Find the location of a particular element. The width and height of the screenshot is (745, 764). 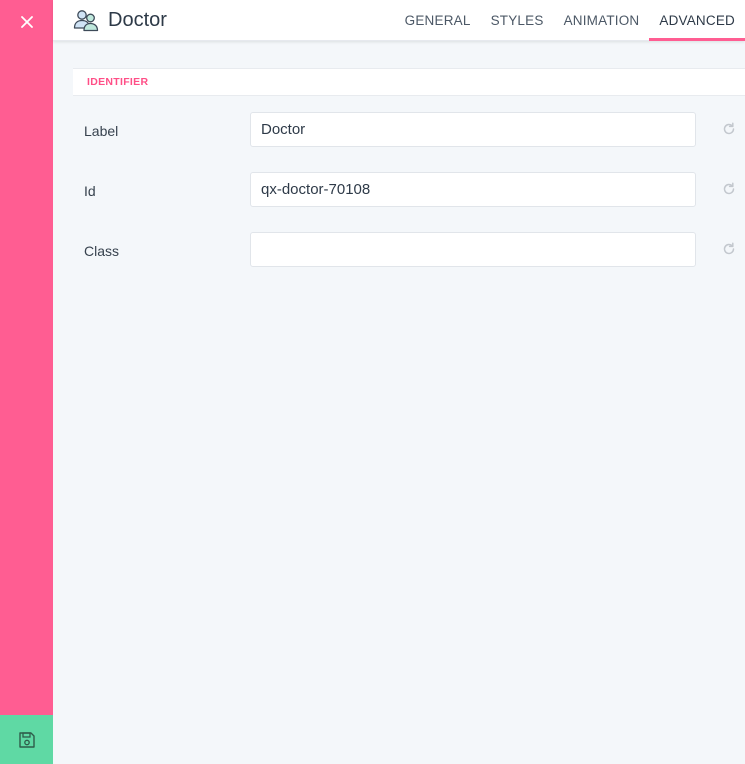

tab-bar: GENERAL STYLES ANIMATION ADVANCED is located at coordinates (570, 20).